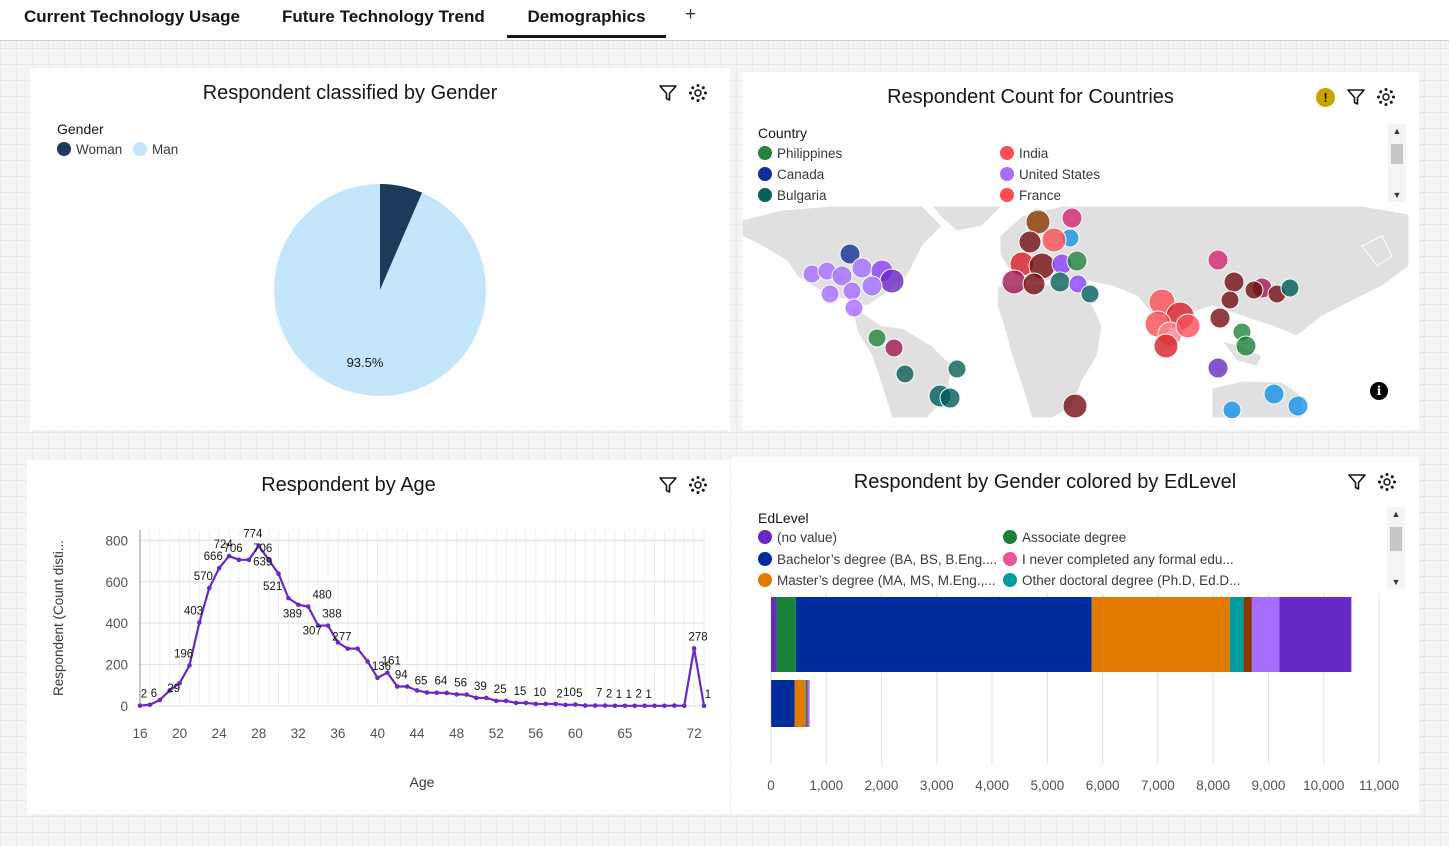  I want to click on legend-item-united-states: United States, so click(1050, 174).